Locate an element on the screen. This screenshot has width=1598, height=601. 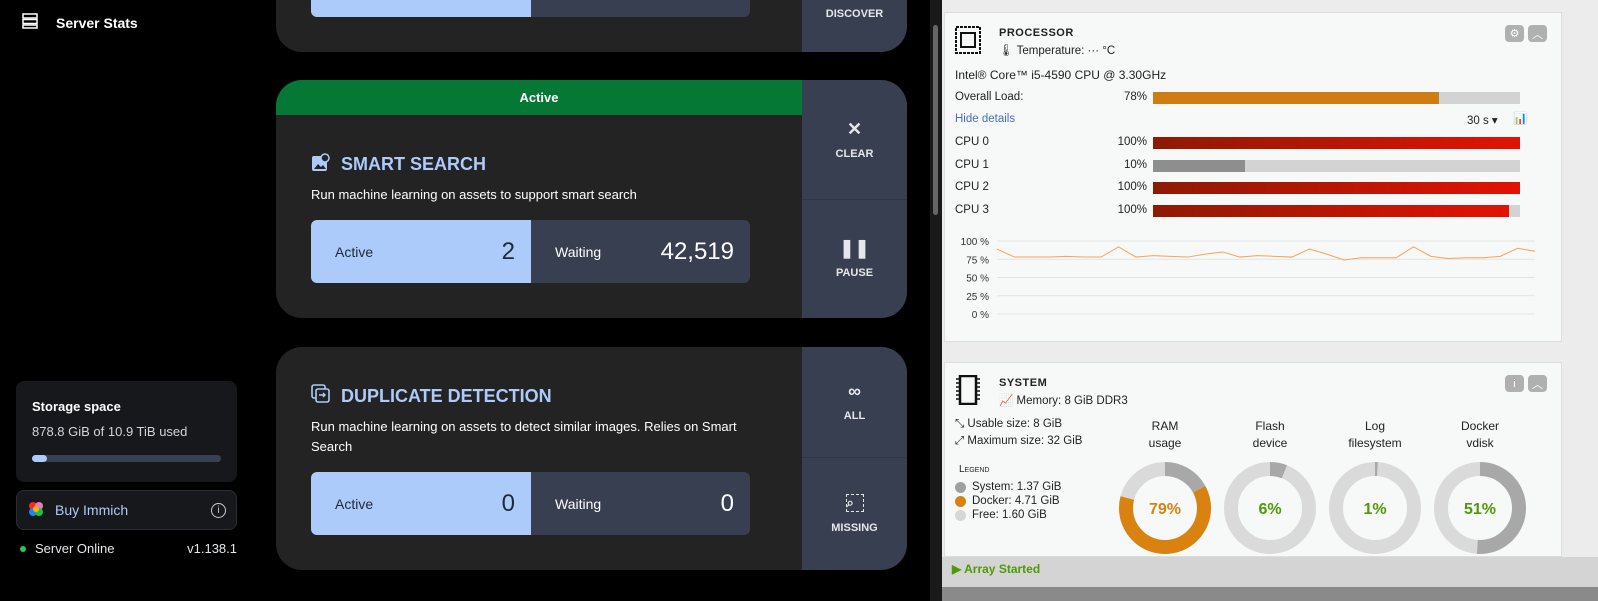
donut-chart: 51% is located at coordinates (1480, 508).